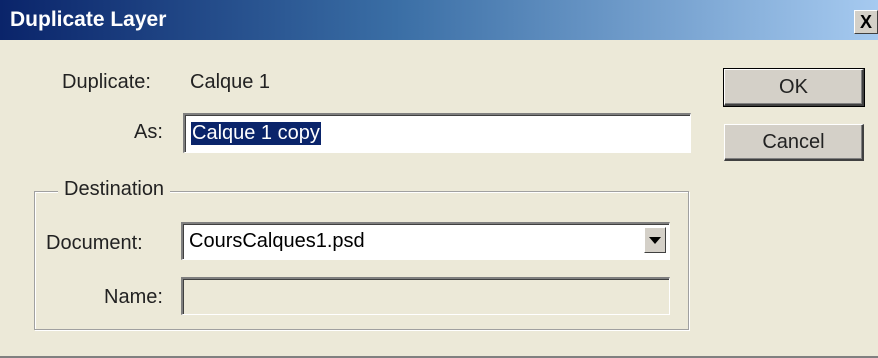 The height and width of the screenshot is (358, 878). Describe the element at coordinates (794, 142) in the screenshot. I see `cancel-button: Cancel` at that location.